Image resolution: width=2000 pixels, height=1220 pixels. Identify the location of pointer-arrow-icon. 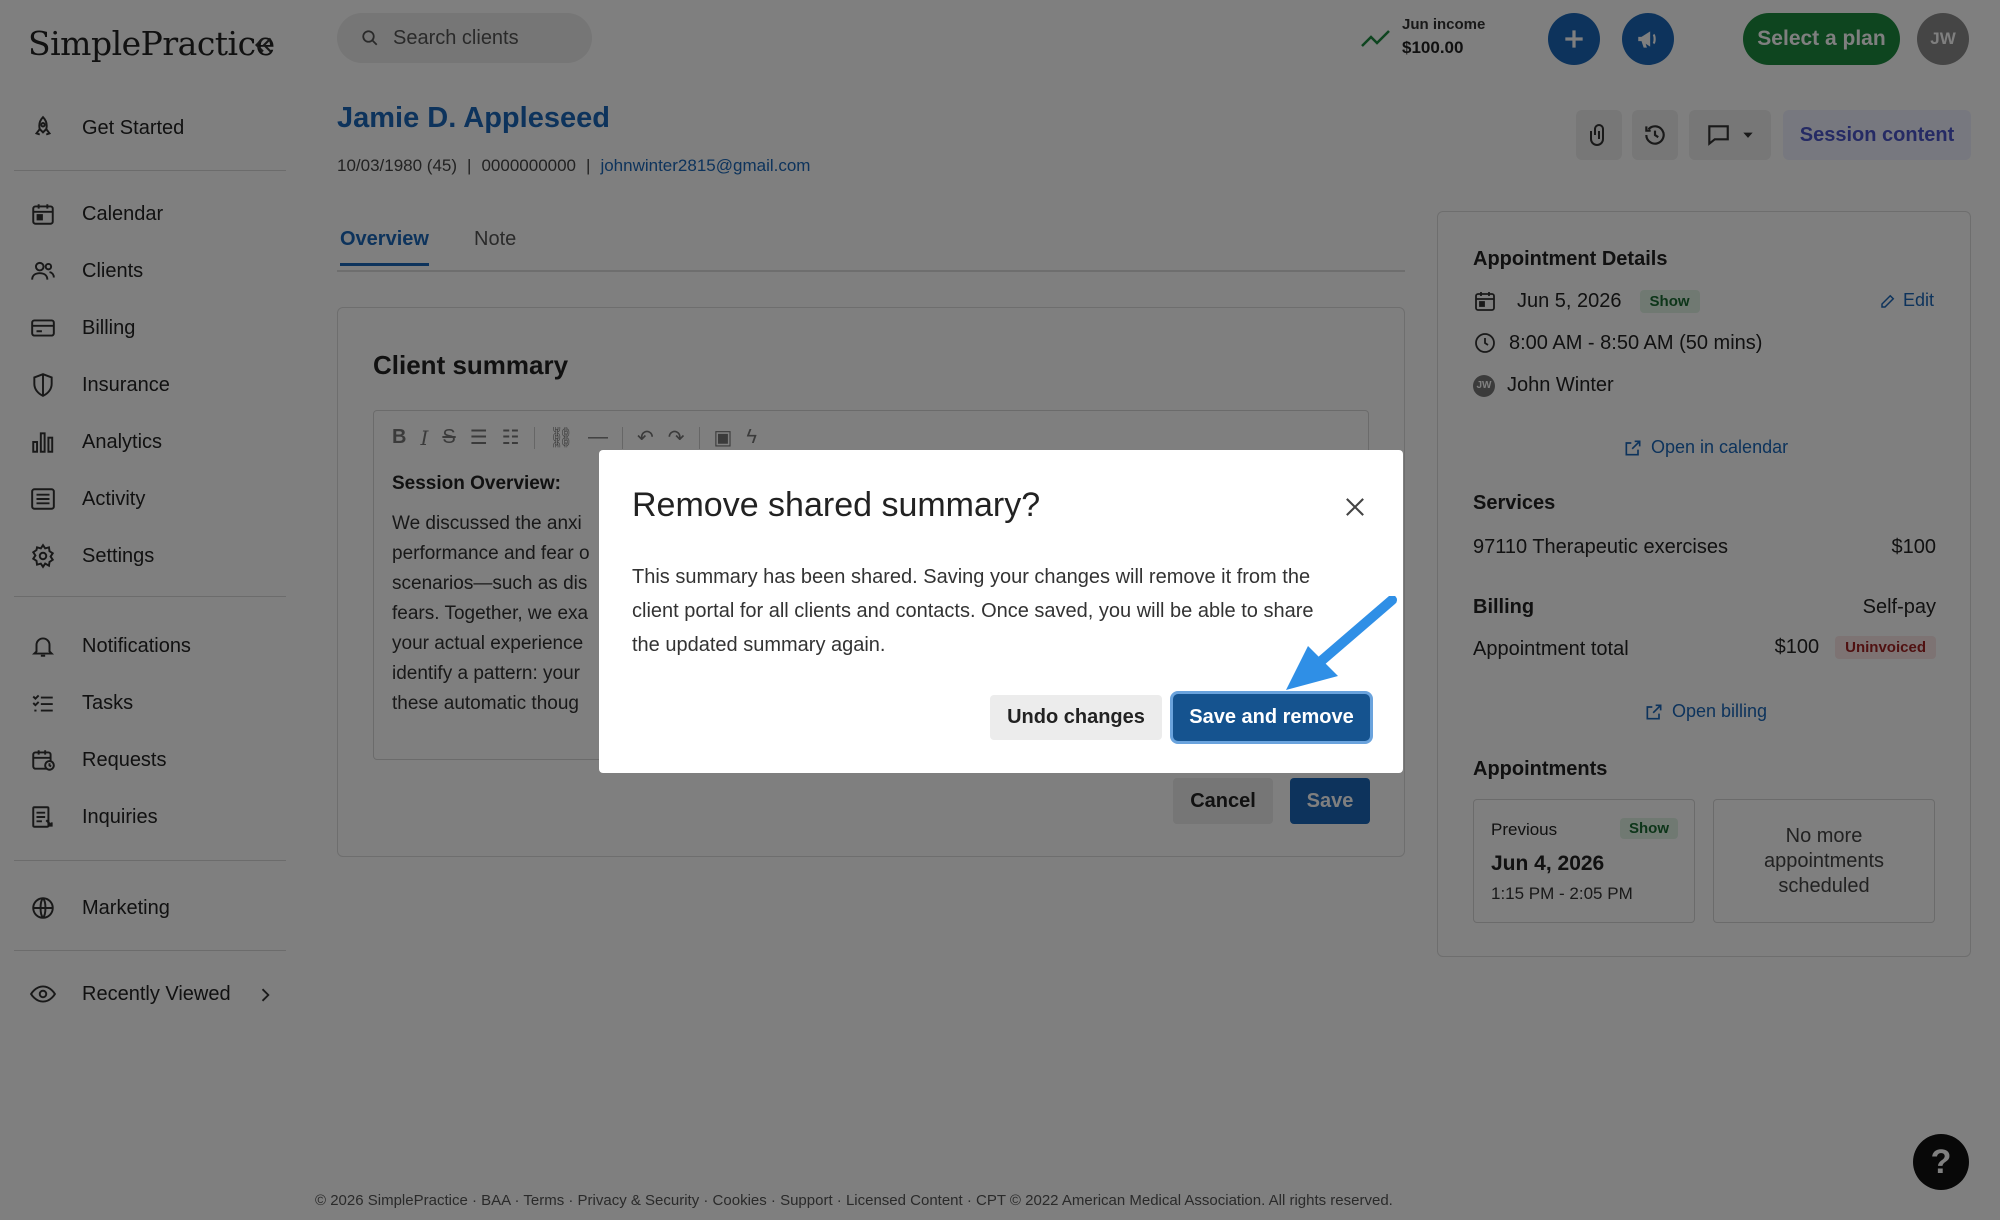
(1341, 643).